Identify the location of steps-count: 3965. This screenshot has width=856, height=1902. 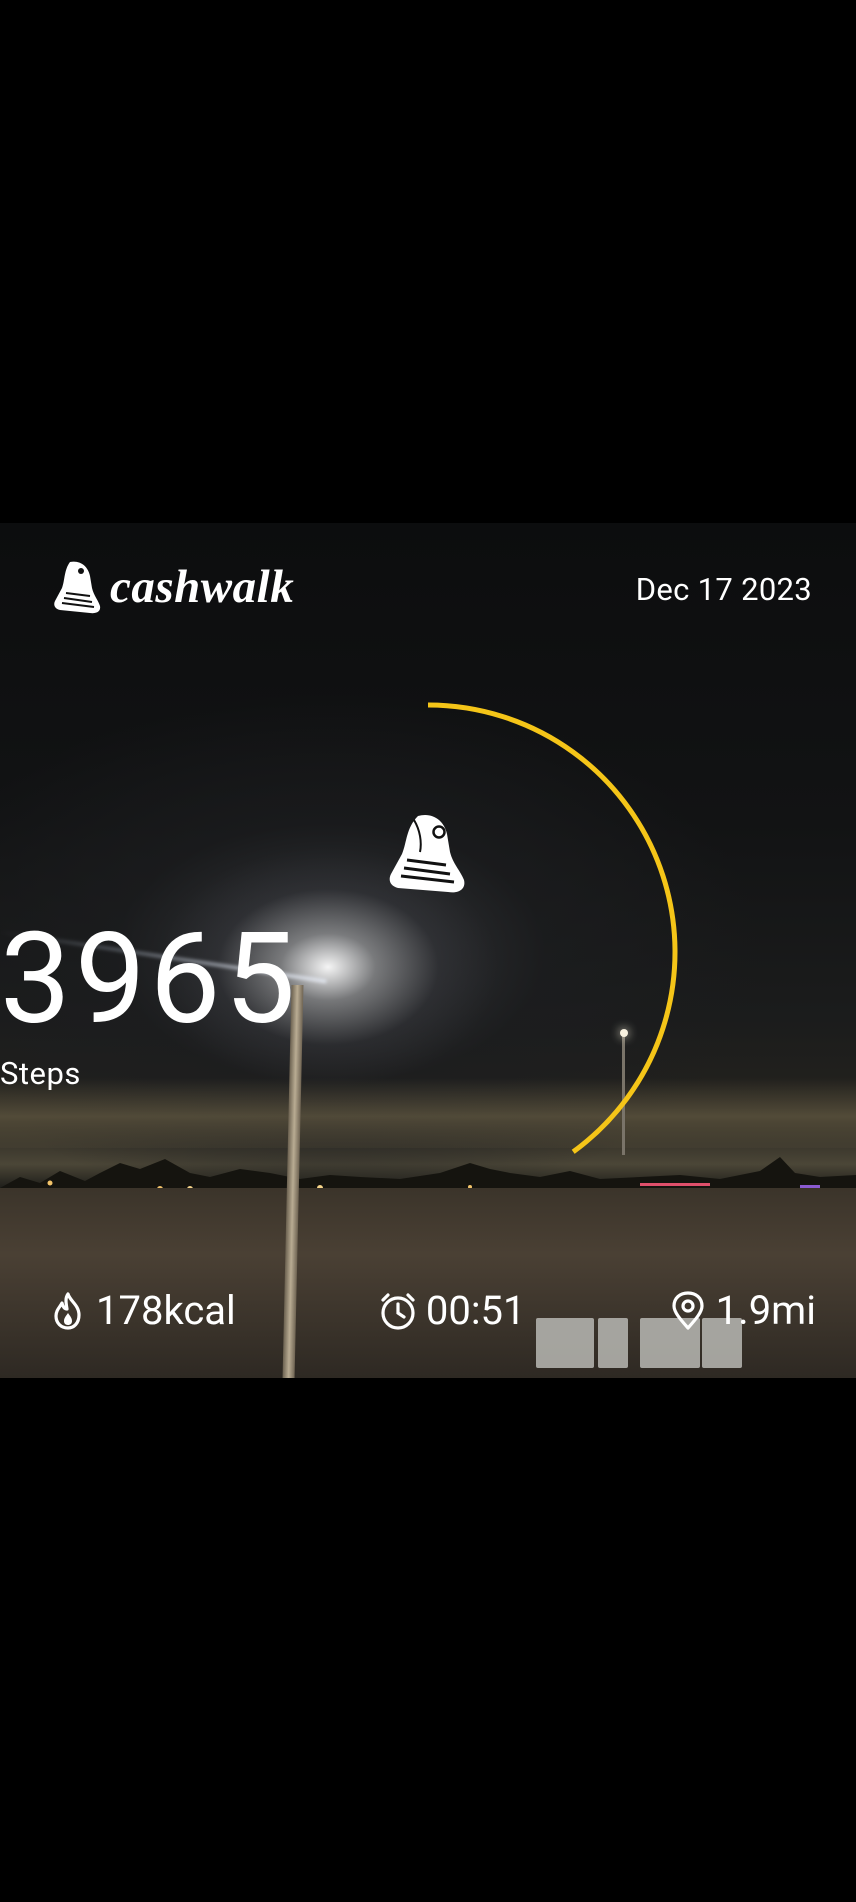
(150, 979).